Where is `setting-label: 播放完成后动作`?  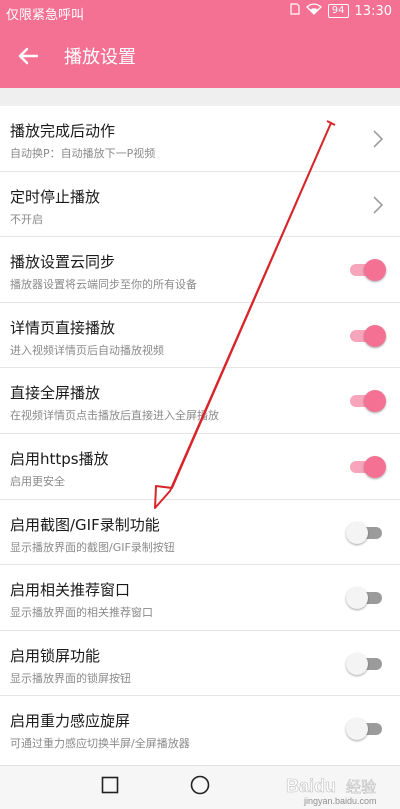 setting-label: 播放完成后动作 is located at coordinates (63, 131).